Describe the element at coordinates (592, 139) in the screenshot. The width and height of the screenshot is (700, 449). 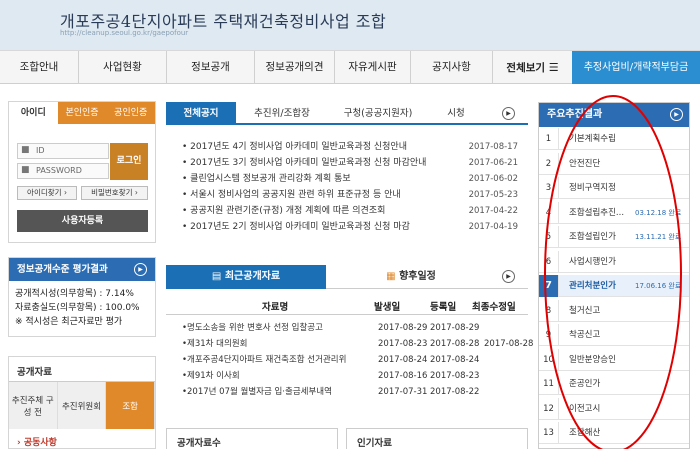
I see `step-label: 기본계획수립` at that location.